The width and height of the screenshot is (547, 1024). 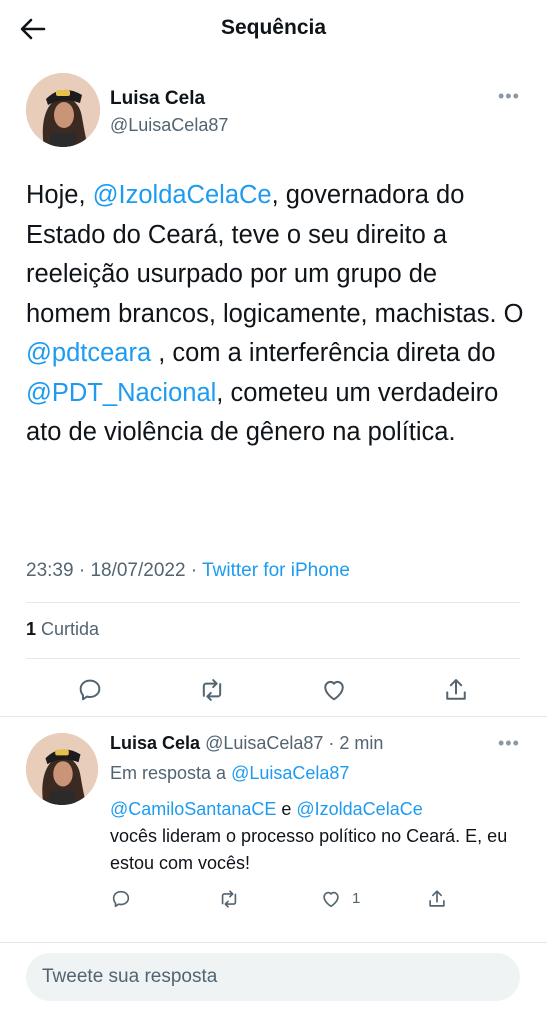 I want to click on page-title: Sequência, so click(x=273, y=27).